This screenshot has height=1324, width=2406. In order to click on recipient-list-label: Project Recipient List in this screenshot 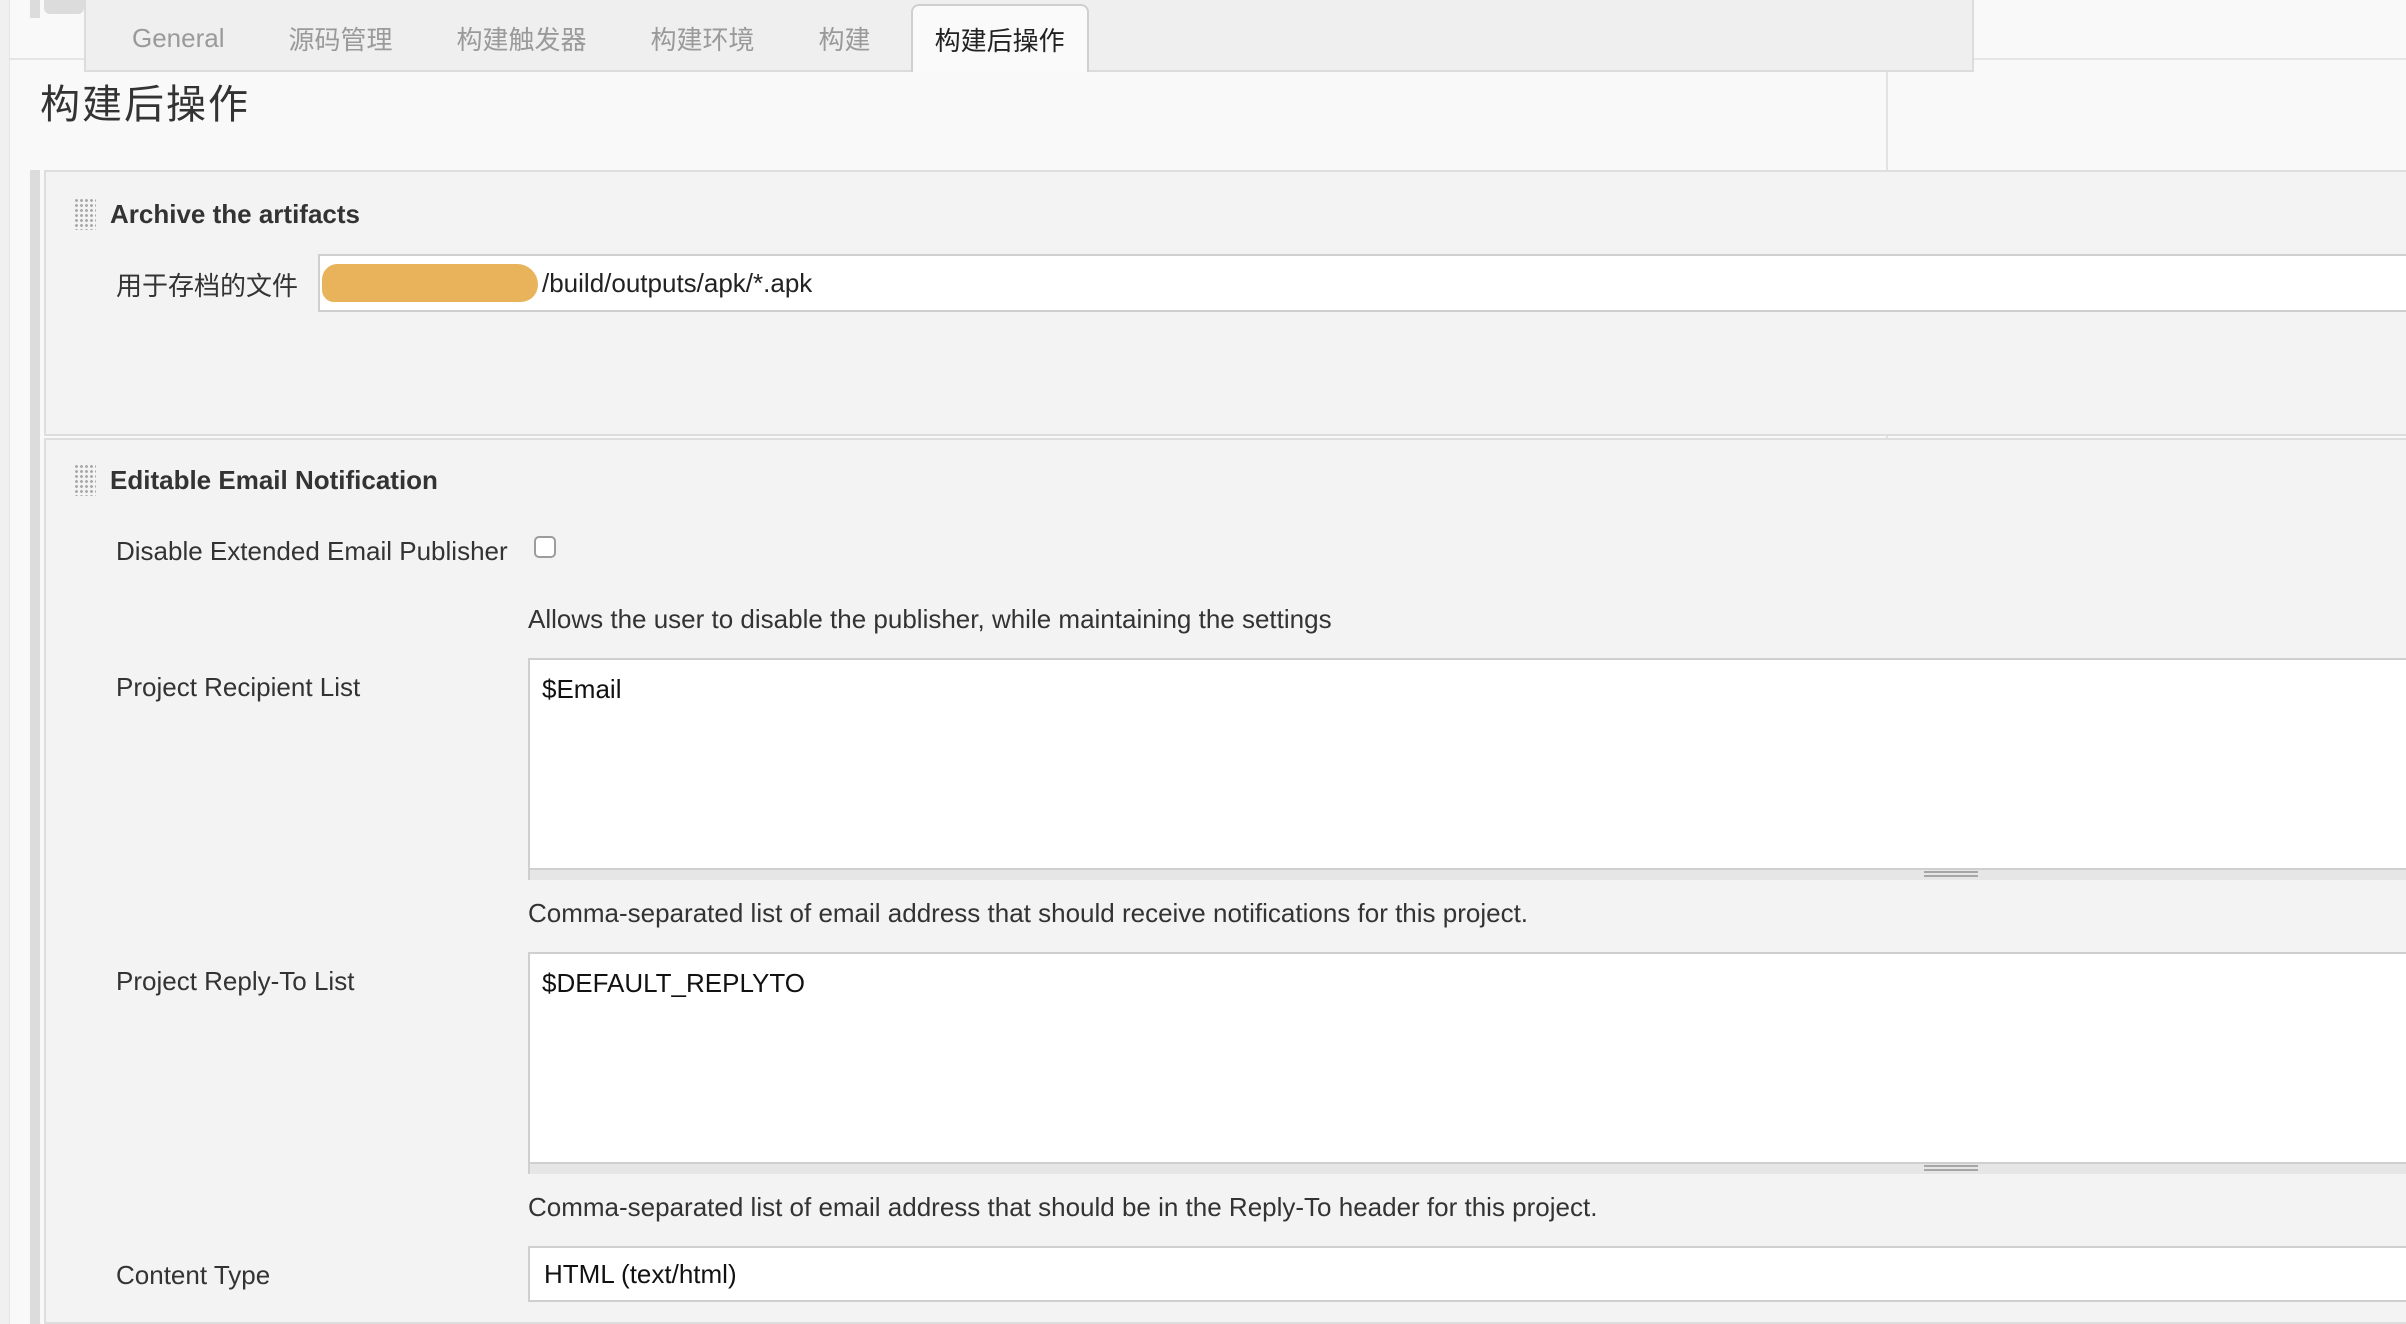, I will do `click(238, 687)`.